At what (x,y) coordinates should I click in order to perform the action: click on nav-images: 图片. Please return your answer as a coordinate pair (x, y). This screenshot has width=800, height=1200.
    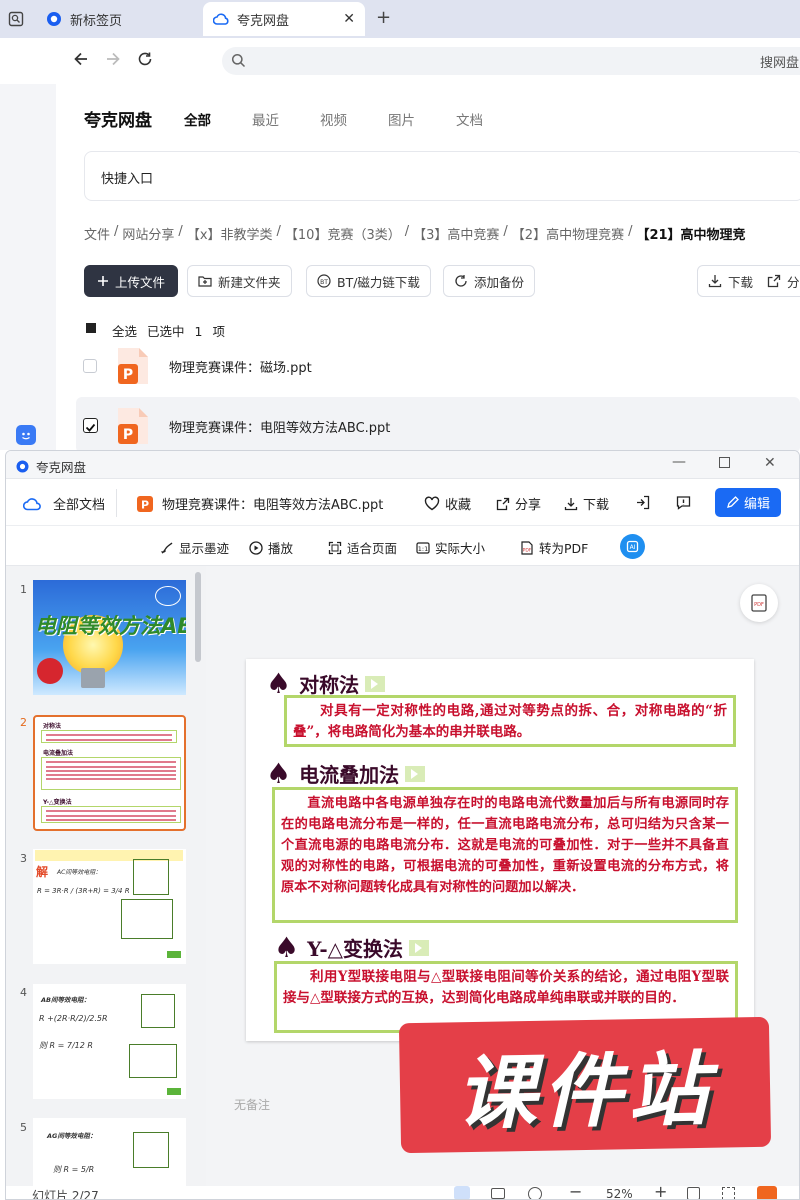
    Looking at the image, I should click on (401, 119).